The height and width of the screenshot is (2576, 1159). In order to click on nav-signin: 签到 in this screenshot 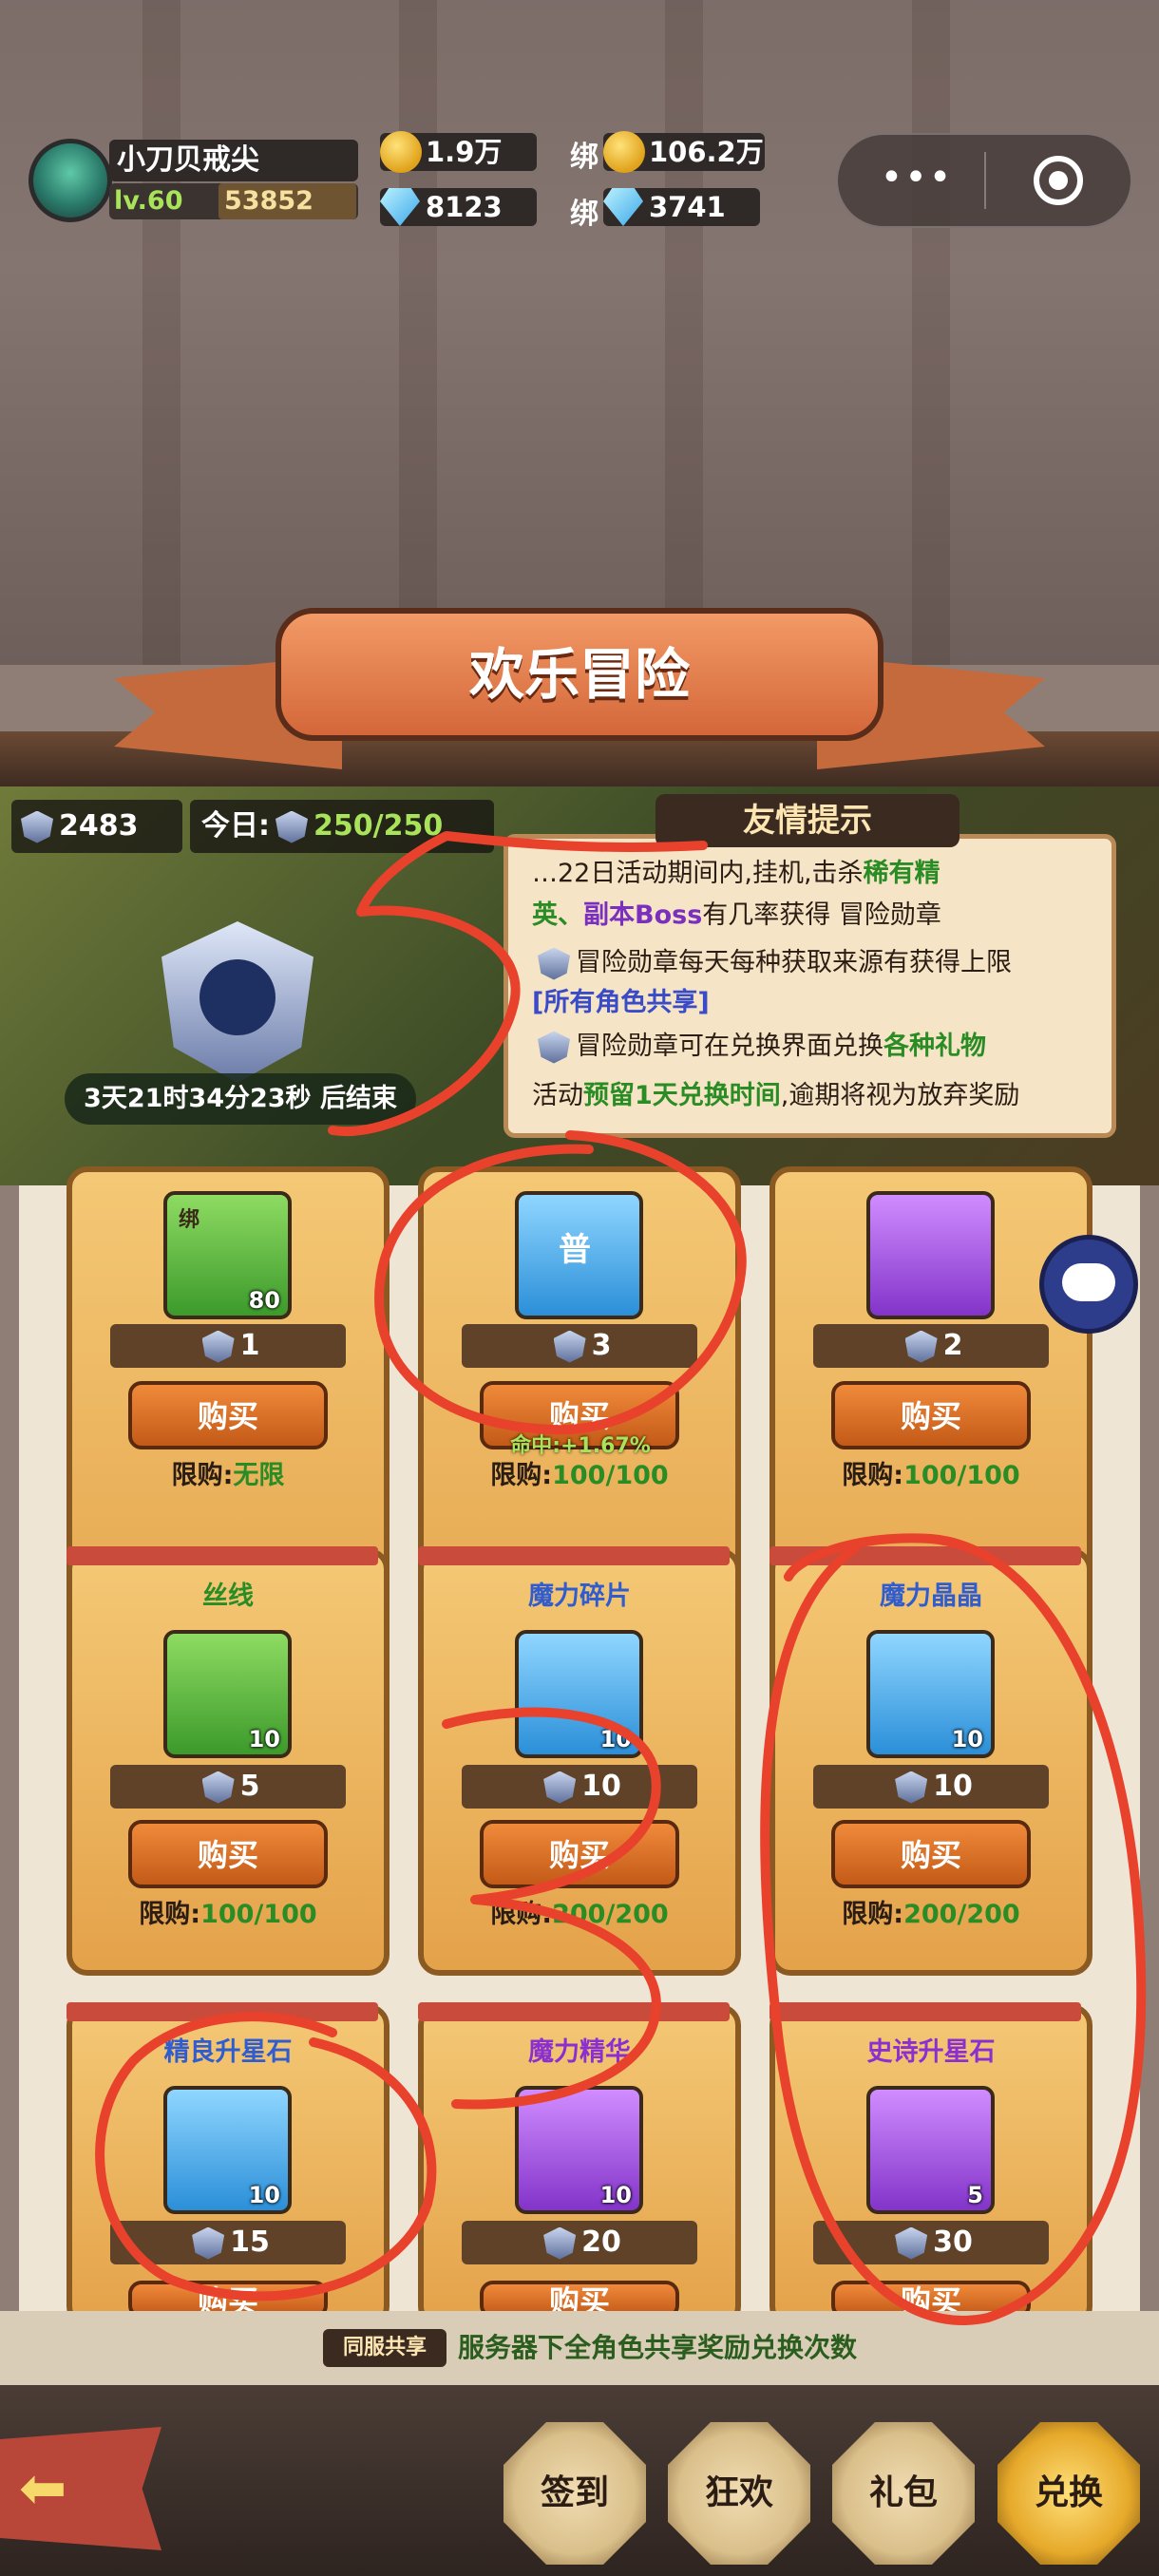, I will do `click(575, 2493)`.